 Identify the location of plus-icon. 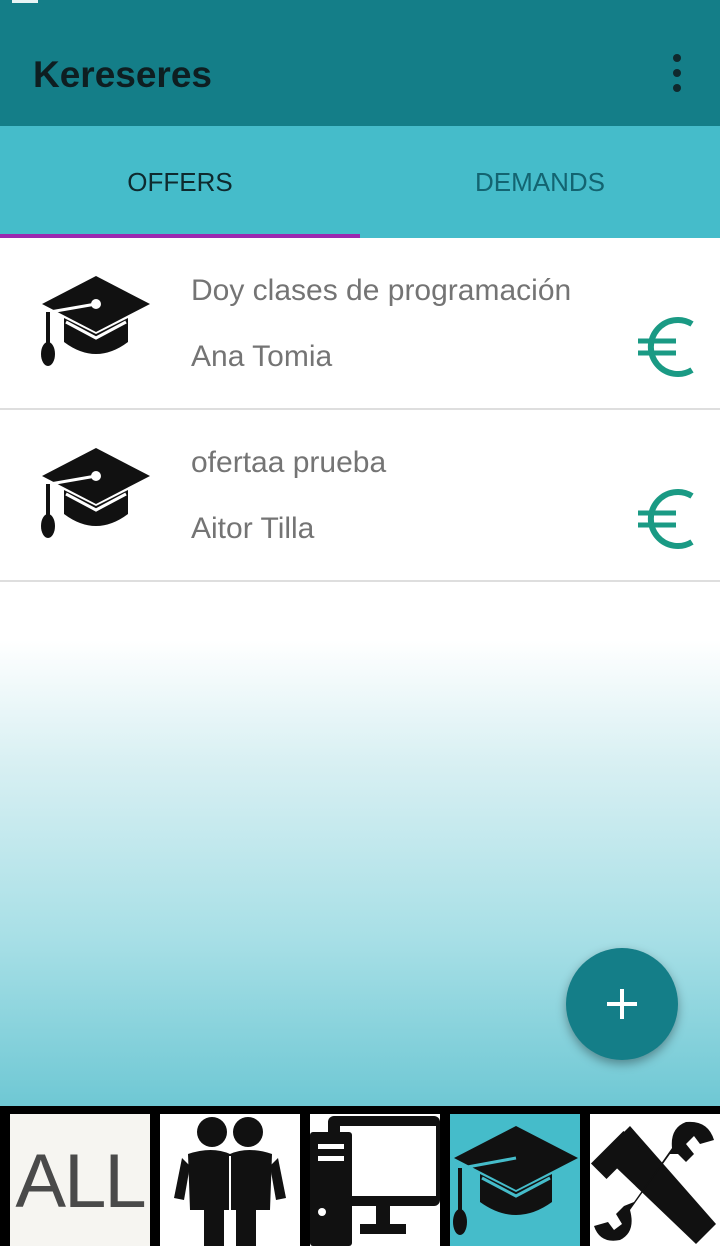
(622, 1004).